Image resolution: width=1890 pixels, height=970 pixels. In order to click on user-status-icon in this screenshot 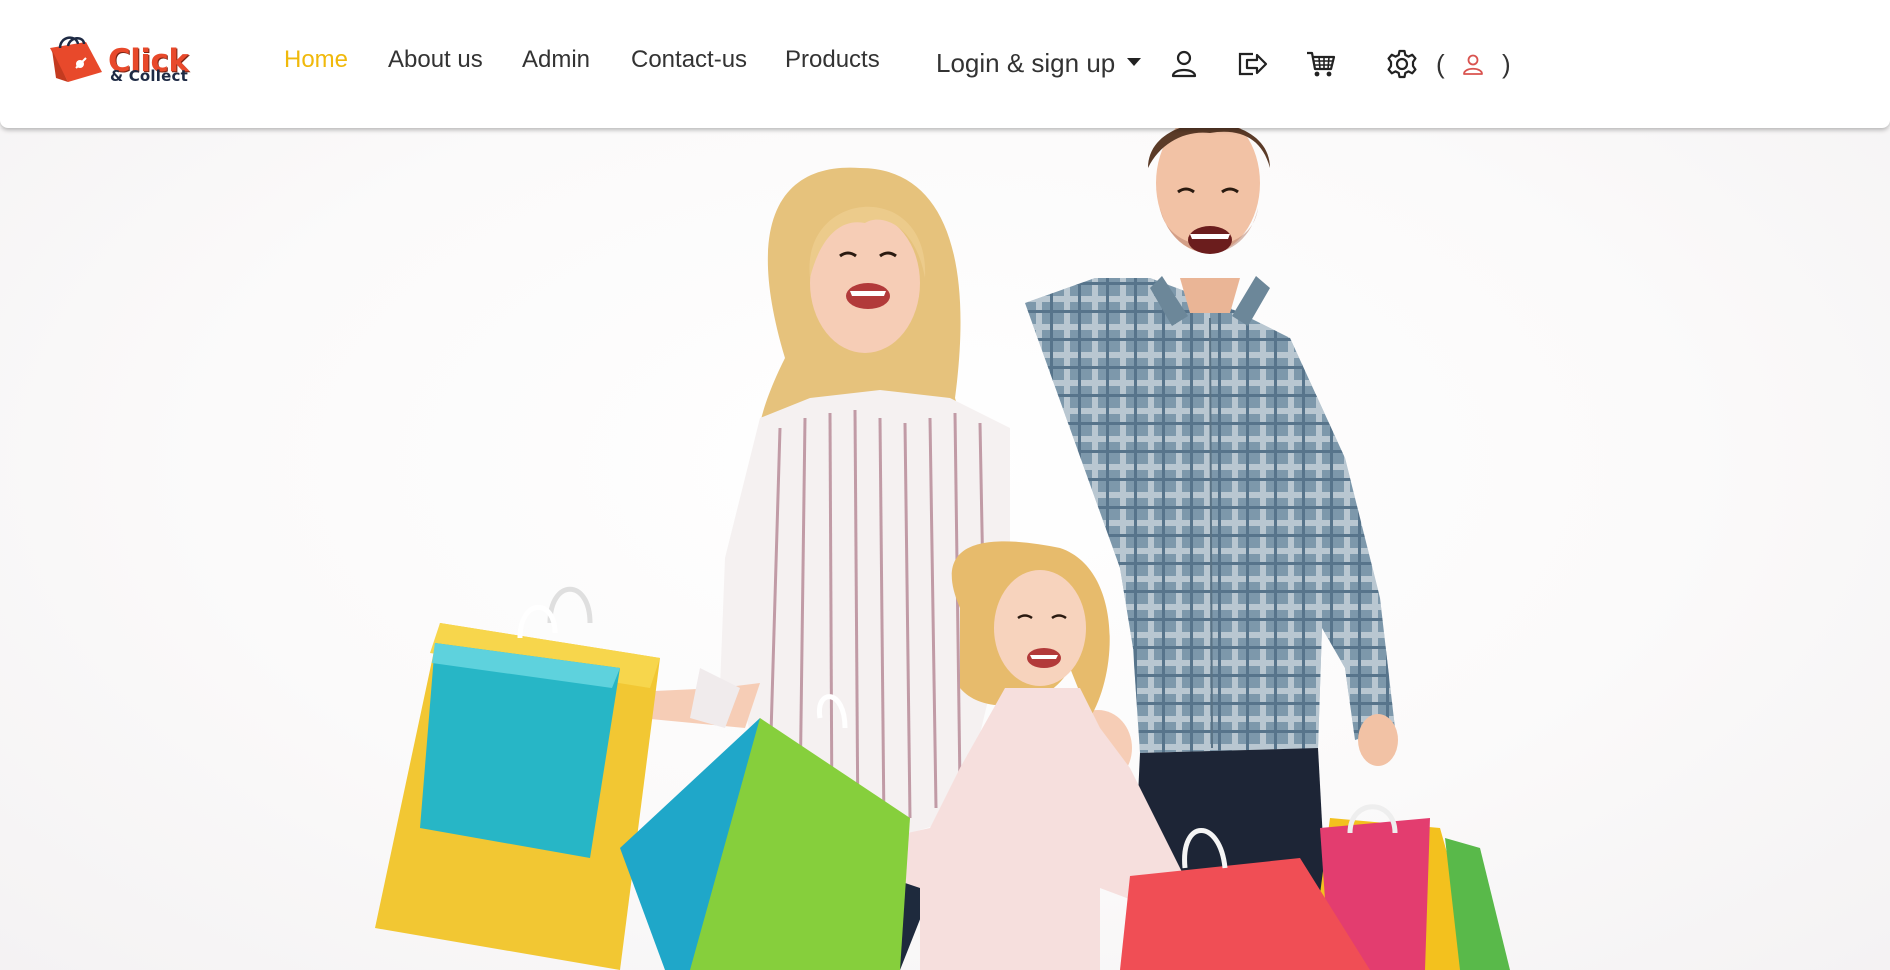, I will do `click(1473, 65)`.